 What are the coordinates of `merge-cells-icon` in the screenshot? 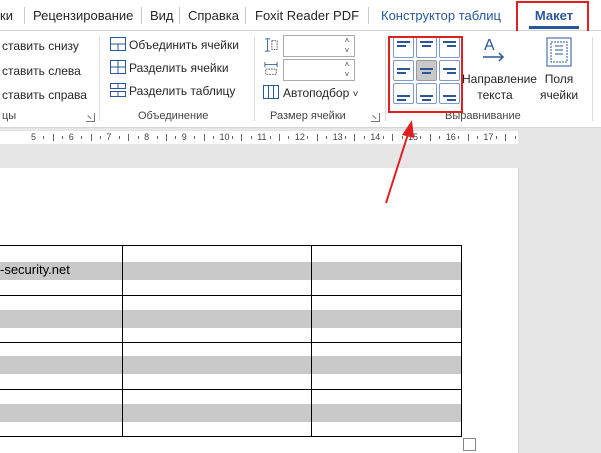 It's located at (118, 44).